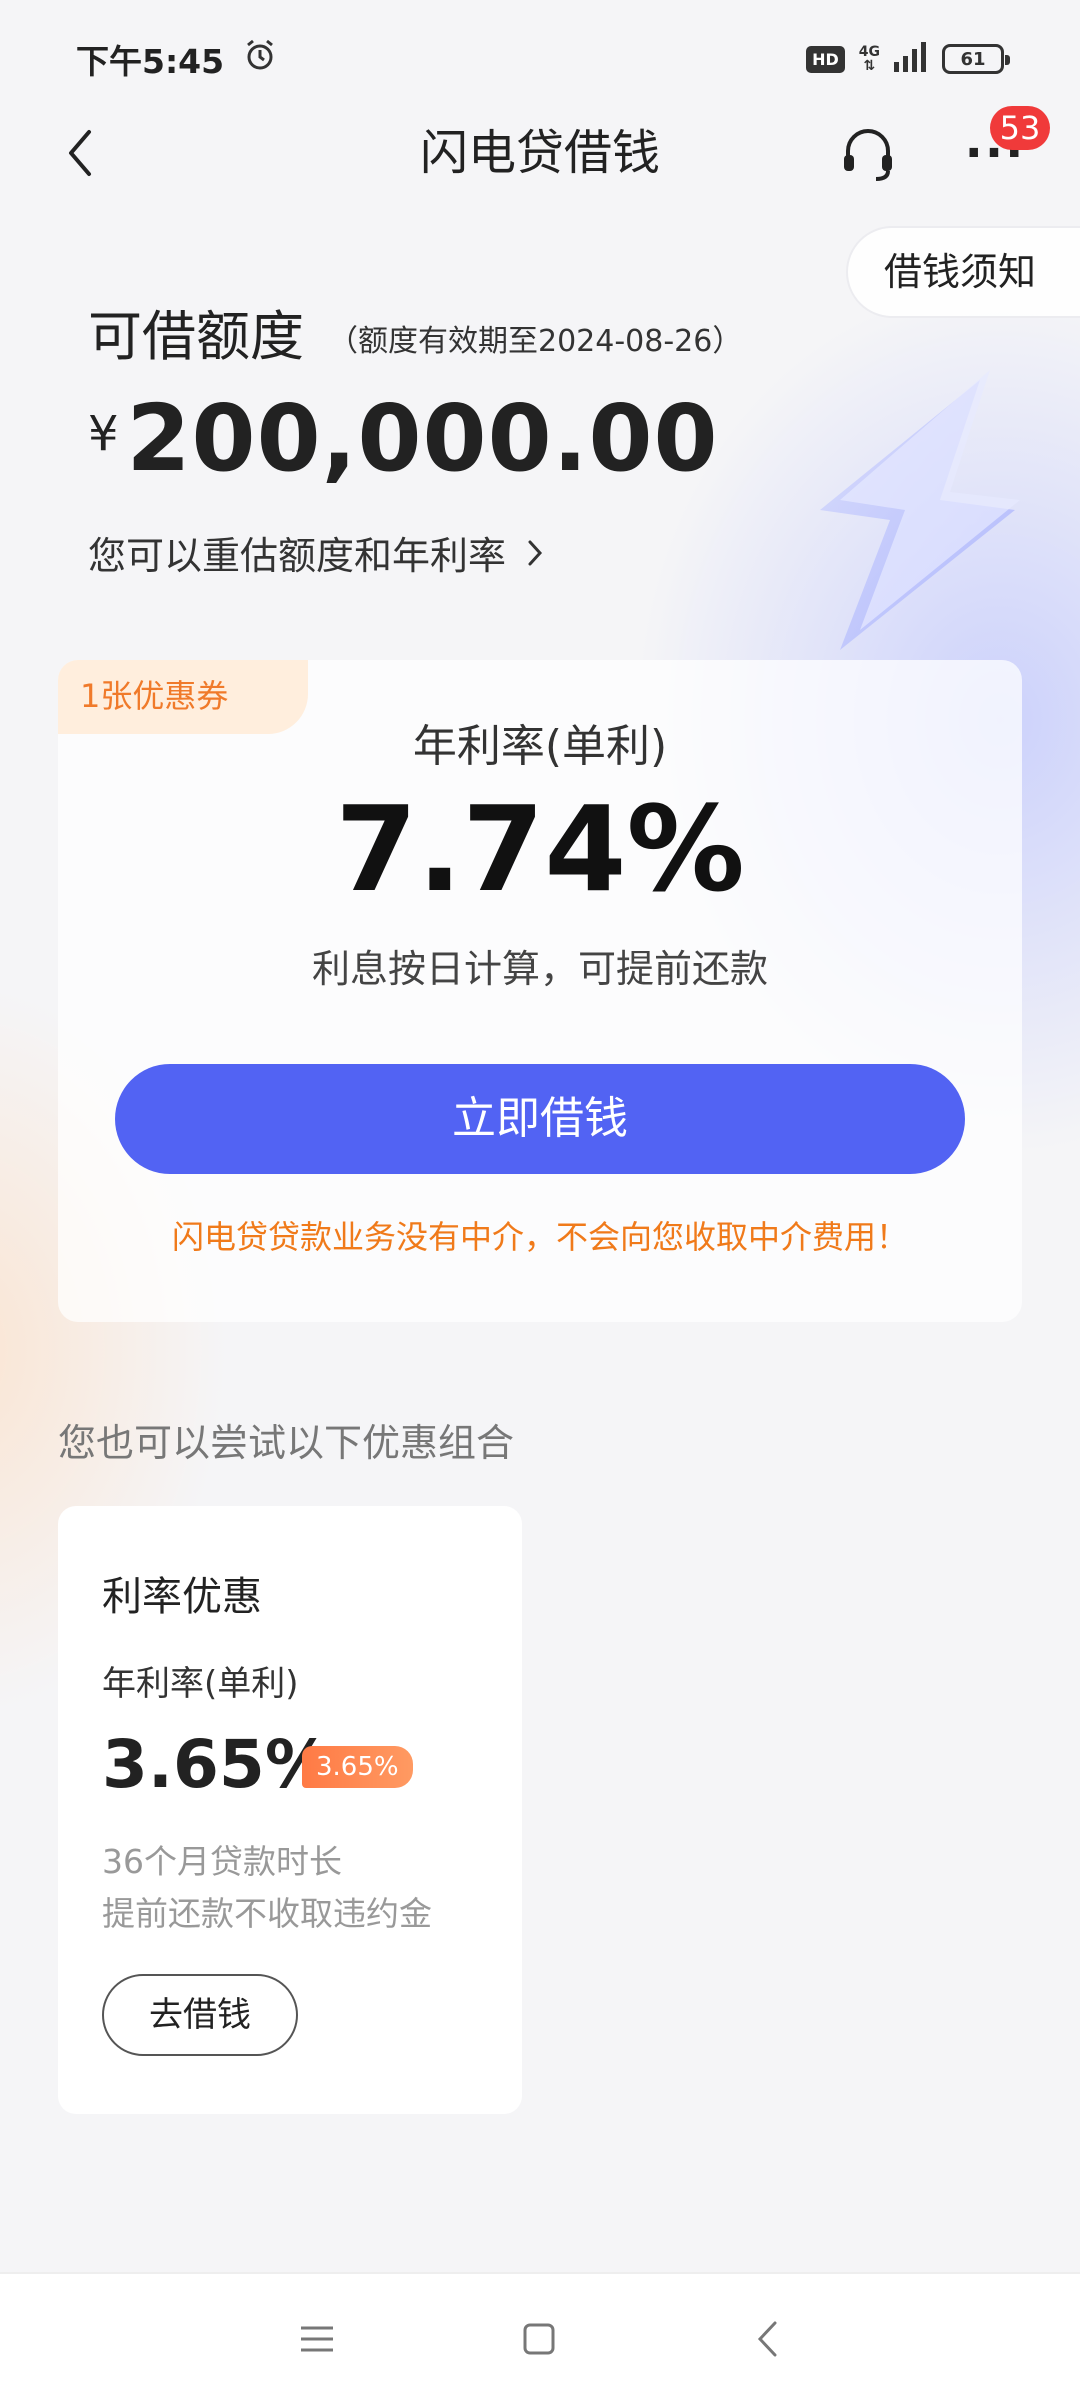 This screenshot has height=2400, width=1080. I want to click on offer-rate-value: 3.65%, so click(216, 1764).